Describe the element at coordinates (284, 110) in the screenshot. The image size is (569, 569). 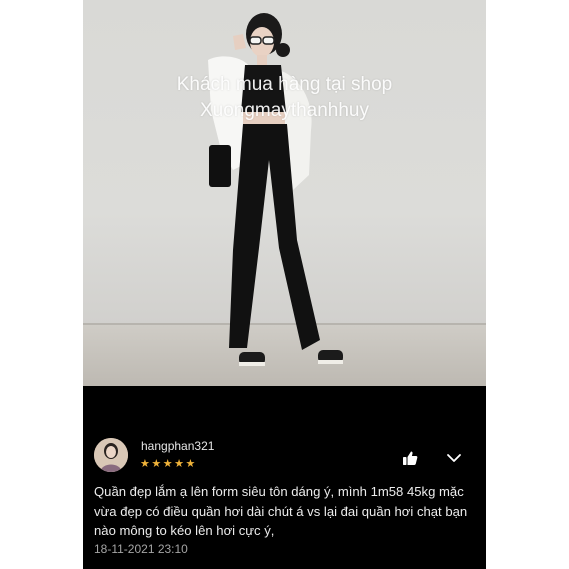
I see `watermark-line-2: Xuongmaythanhhuy` at that location.